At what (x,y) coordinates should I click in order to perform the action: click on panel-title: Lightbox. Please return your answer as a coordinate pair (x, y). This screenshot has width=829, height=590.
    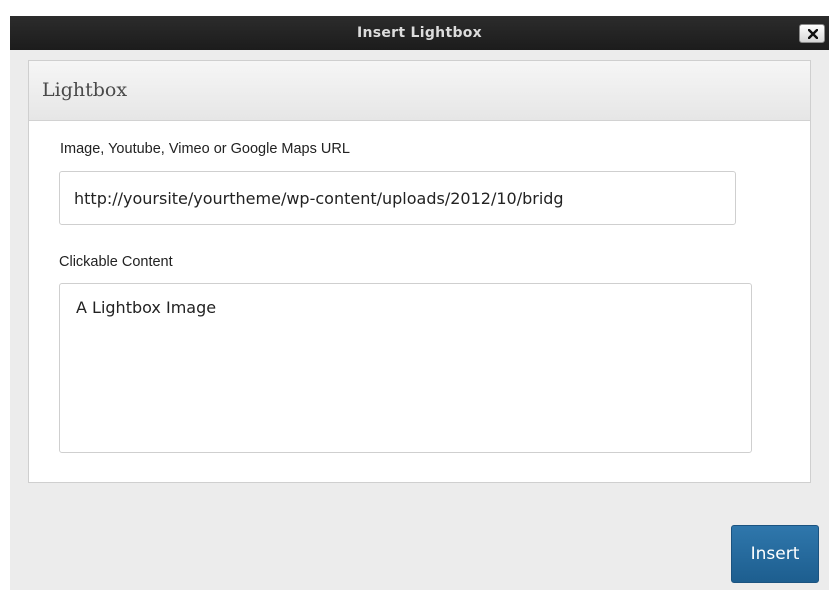
    Looking at the image, I should click on (85, 90).